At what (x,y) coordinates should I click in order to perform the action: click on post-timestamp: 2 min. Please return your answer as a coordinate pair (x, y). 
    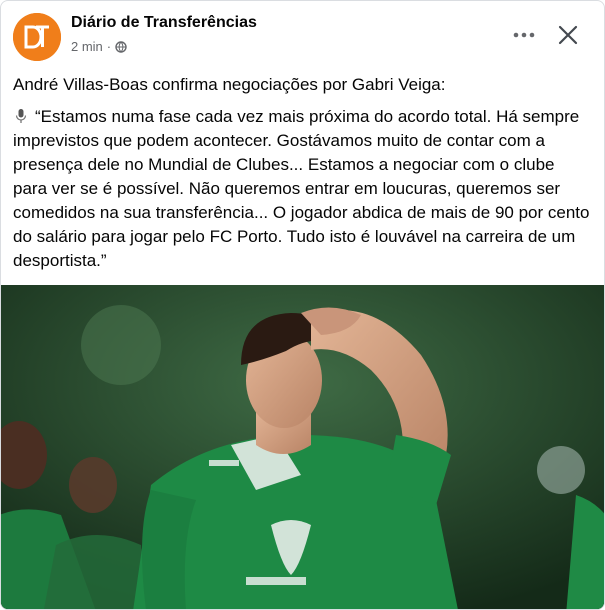
    Looking at the image, I should click on (87, 46).